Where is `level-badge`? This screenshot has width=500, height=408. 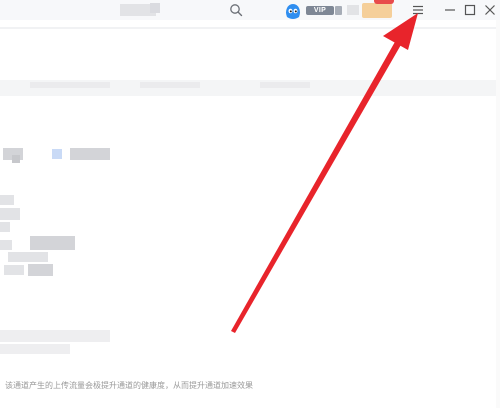 level-badge is located at coordinates (338, 10).